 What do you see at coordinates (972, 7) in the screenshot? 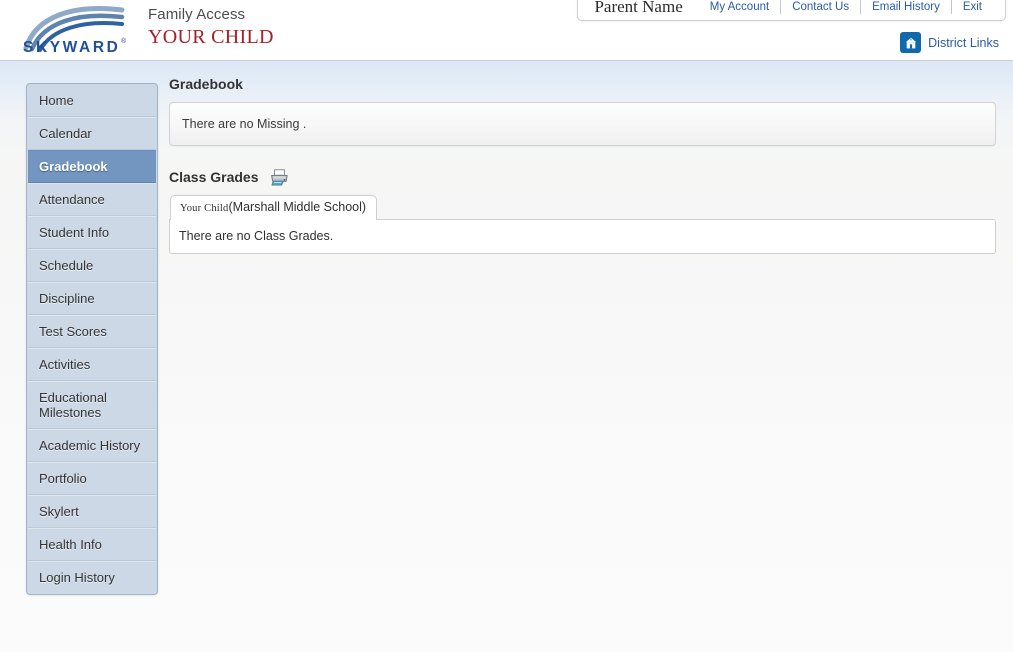
I see `link-exit: Exit` at bounding box center [972, 7].